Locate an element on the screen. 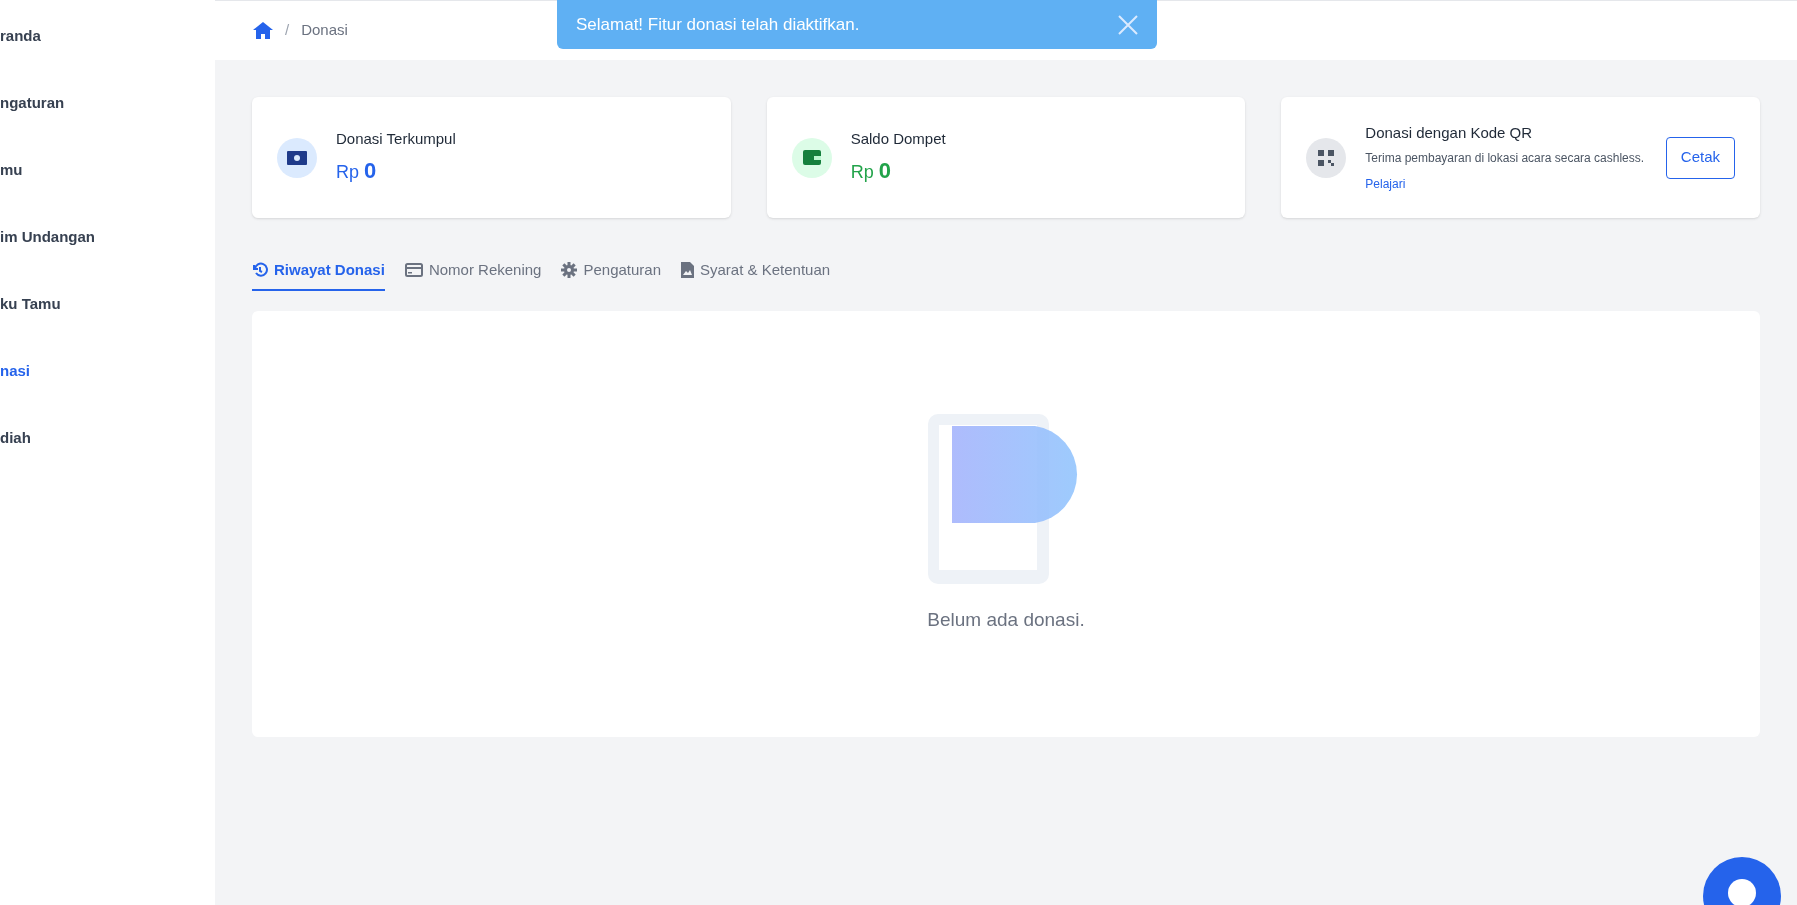  sidebar-item: randa is located at coordinates (107, 36).